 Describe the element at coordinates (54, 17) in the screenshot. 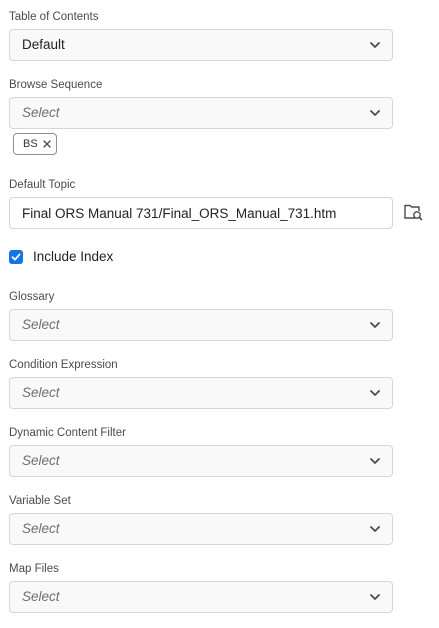

I see `toc-label: Table of Contents` at that location.